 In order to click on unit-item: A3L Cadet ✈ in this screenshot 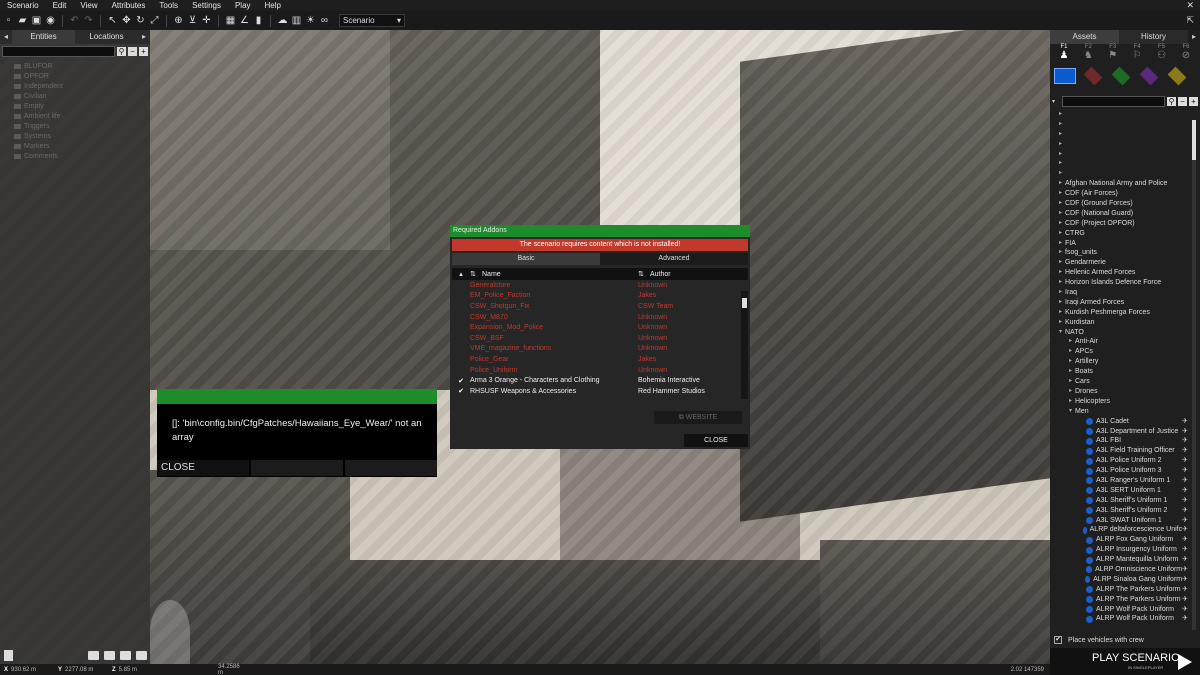, I will do `click(1120, 422)`.